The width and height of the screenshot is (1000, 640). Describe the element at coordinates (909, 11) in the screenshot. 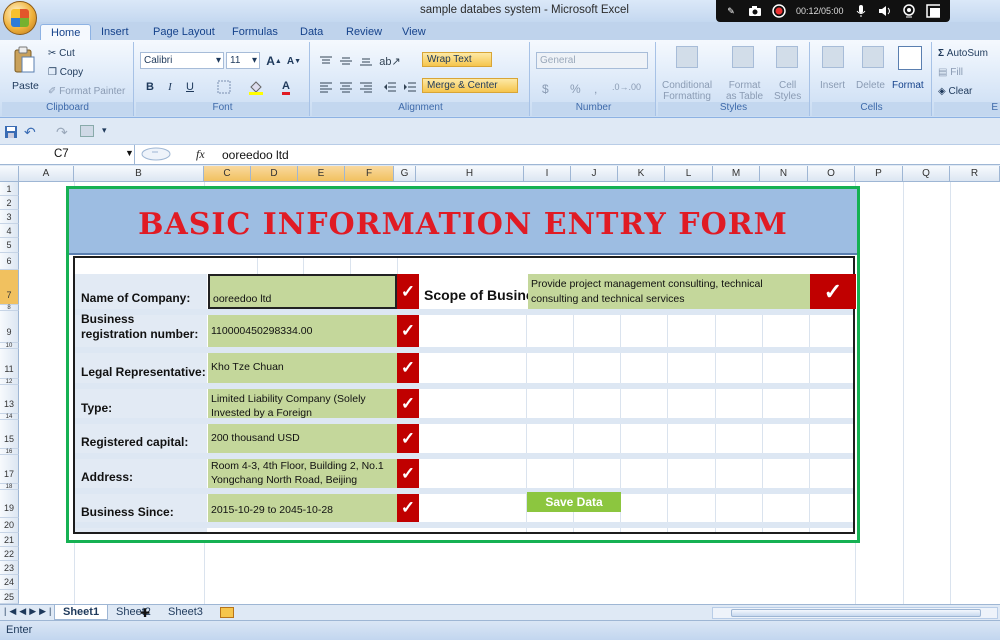

I see `webcam-icon` at that location.